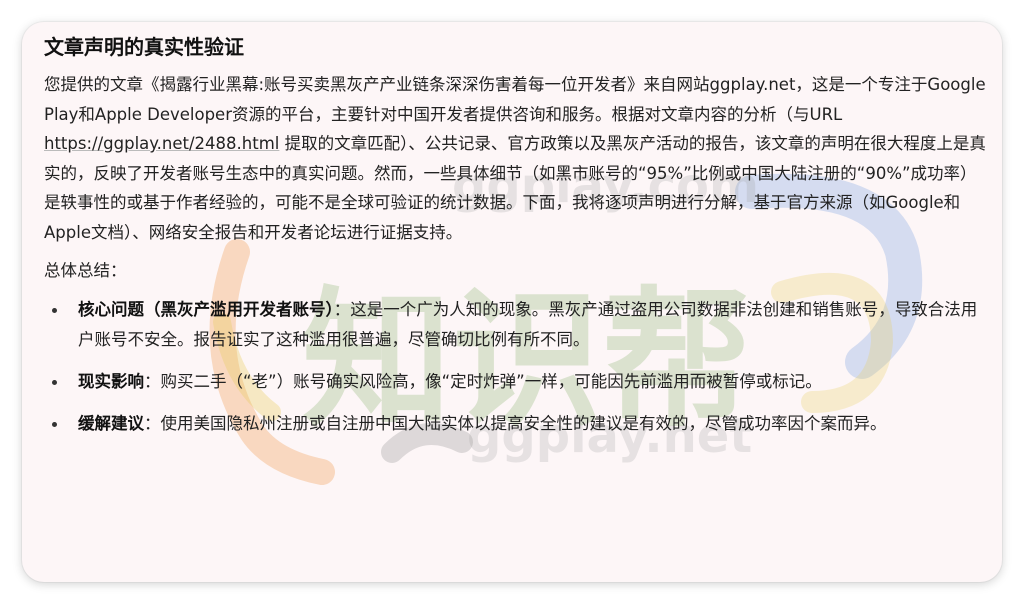  I want to click on point-label: 缓解建议, so click(111, 423).